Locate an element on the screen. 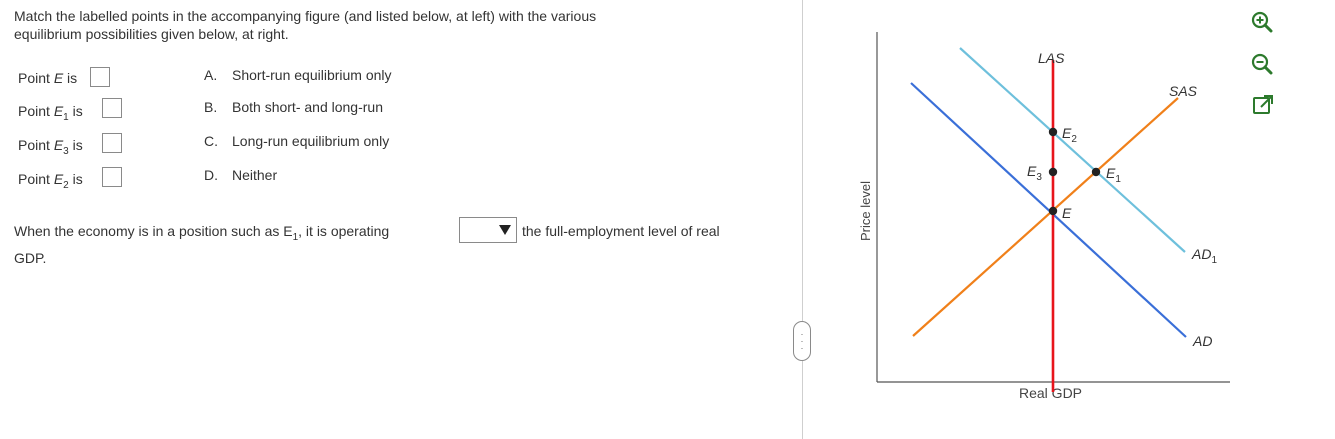  y-axis-label: Price level is located at coordinates (865, 211).